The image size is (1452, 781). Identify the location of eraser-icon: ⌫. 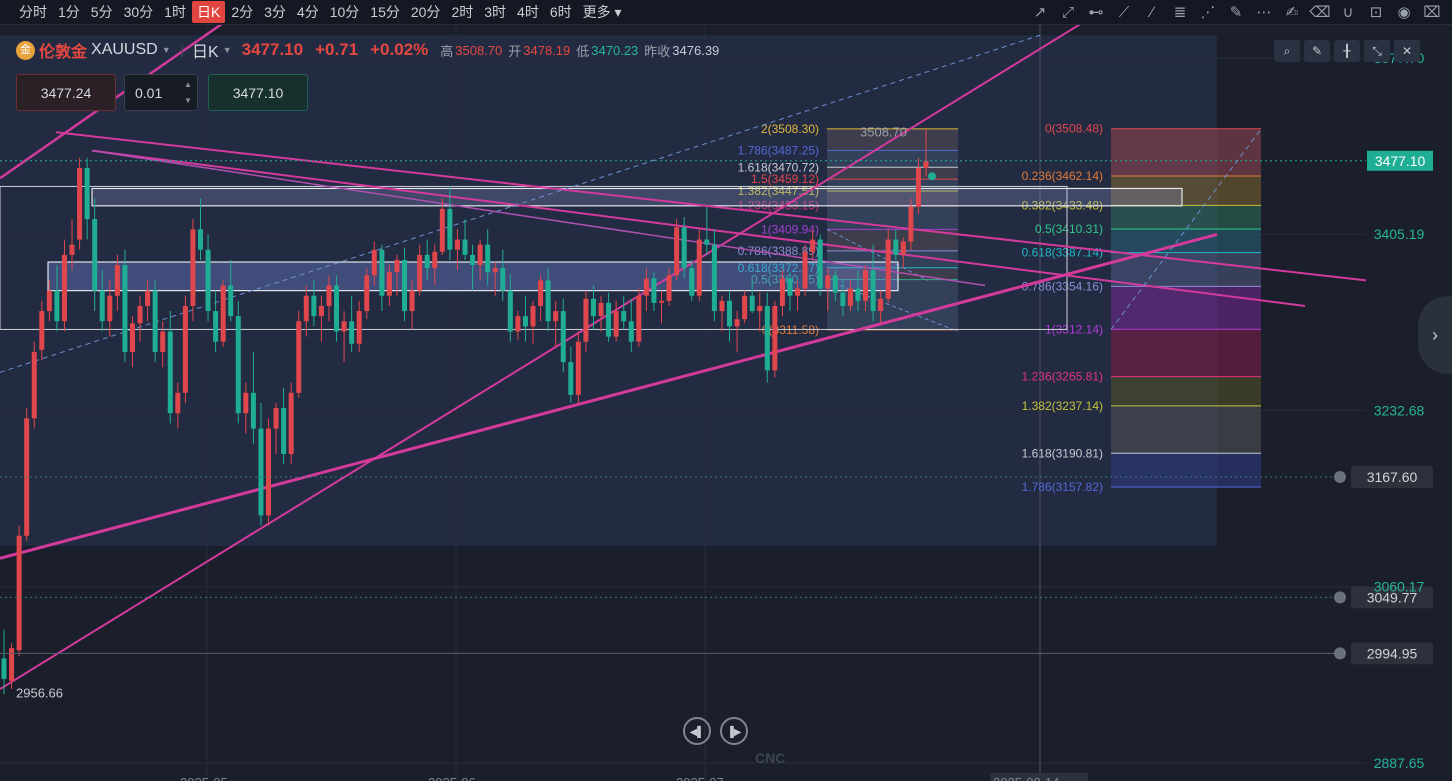
(1320, 12).